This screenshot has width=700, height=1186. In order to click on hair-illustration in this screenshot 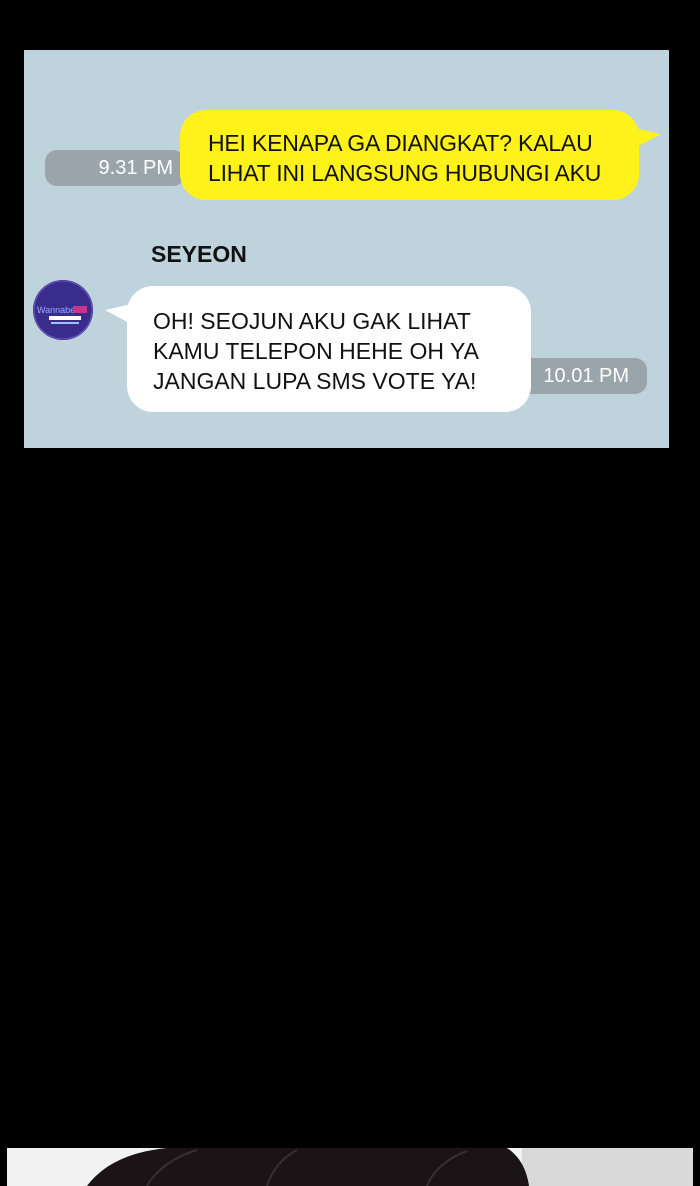, I will do `click(350, 1167)`.